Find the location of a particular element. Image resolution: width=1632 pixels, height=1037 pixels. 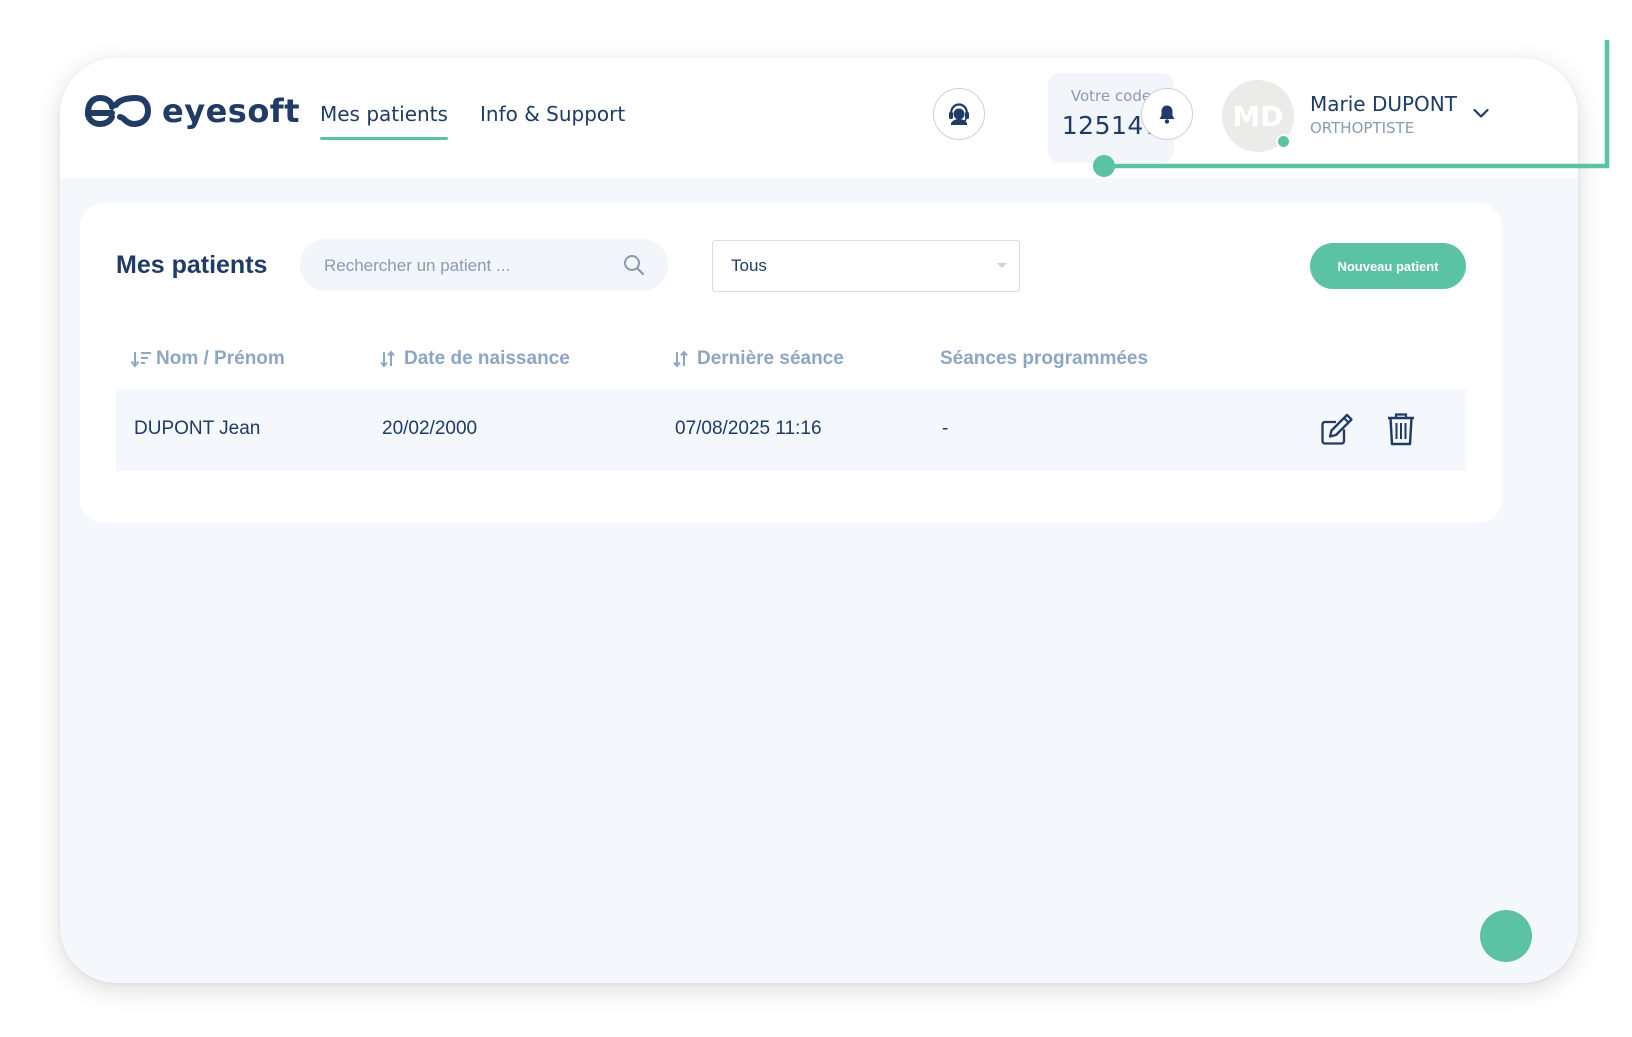

page-title: Mes patients is located at coordinates (192, 265).